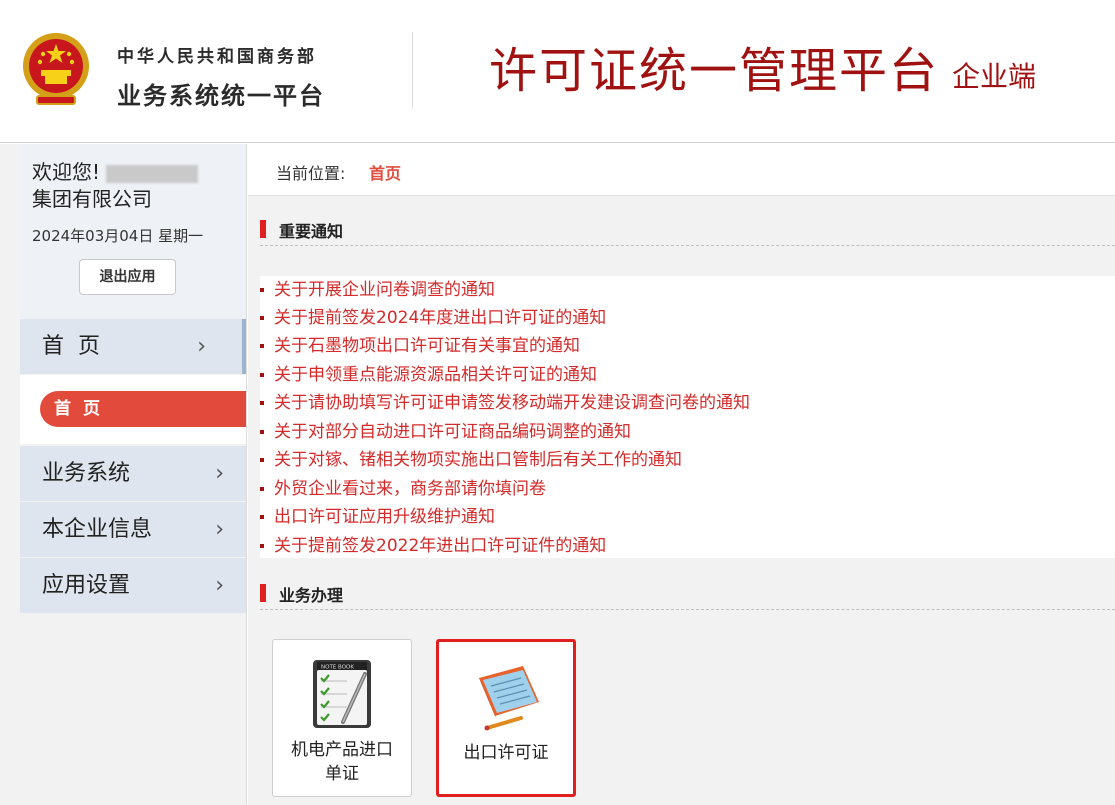  What do you see at coordinates (509, 698) in the screenshot?
I see `license-notebook-icon` at bounding box center [509, 698].